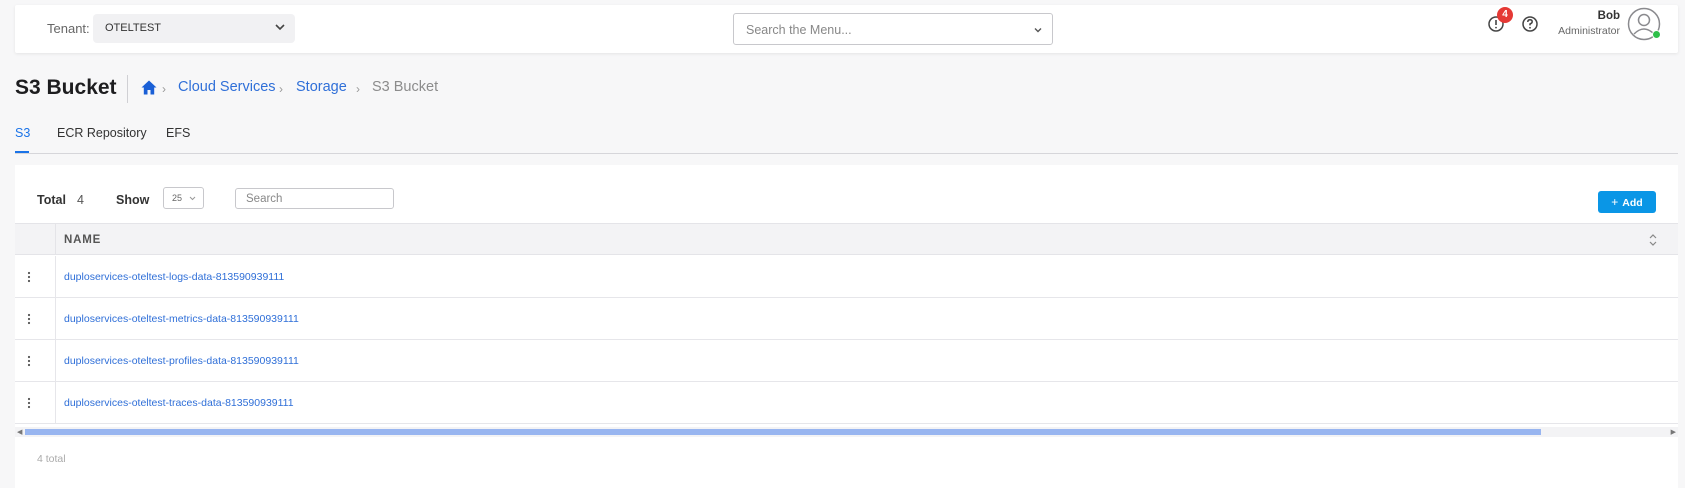 The height and width of the screenshot is (488, 1685). I want to click on total-count: 4, so click(80, 200).